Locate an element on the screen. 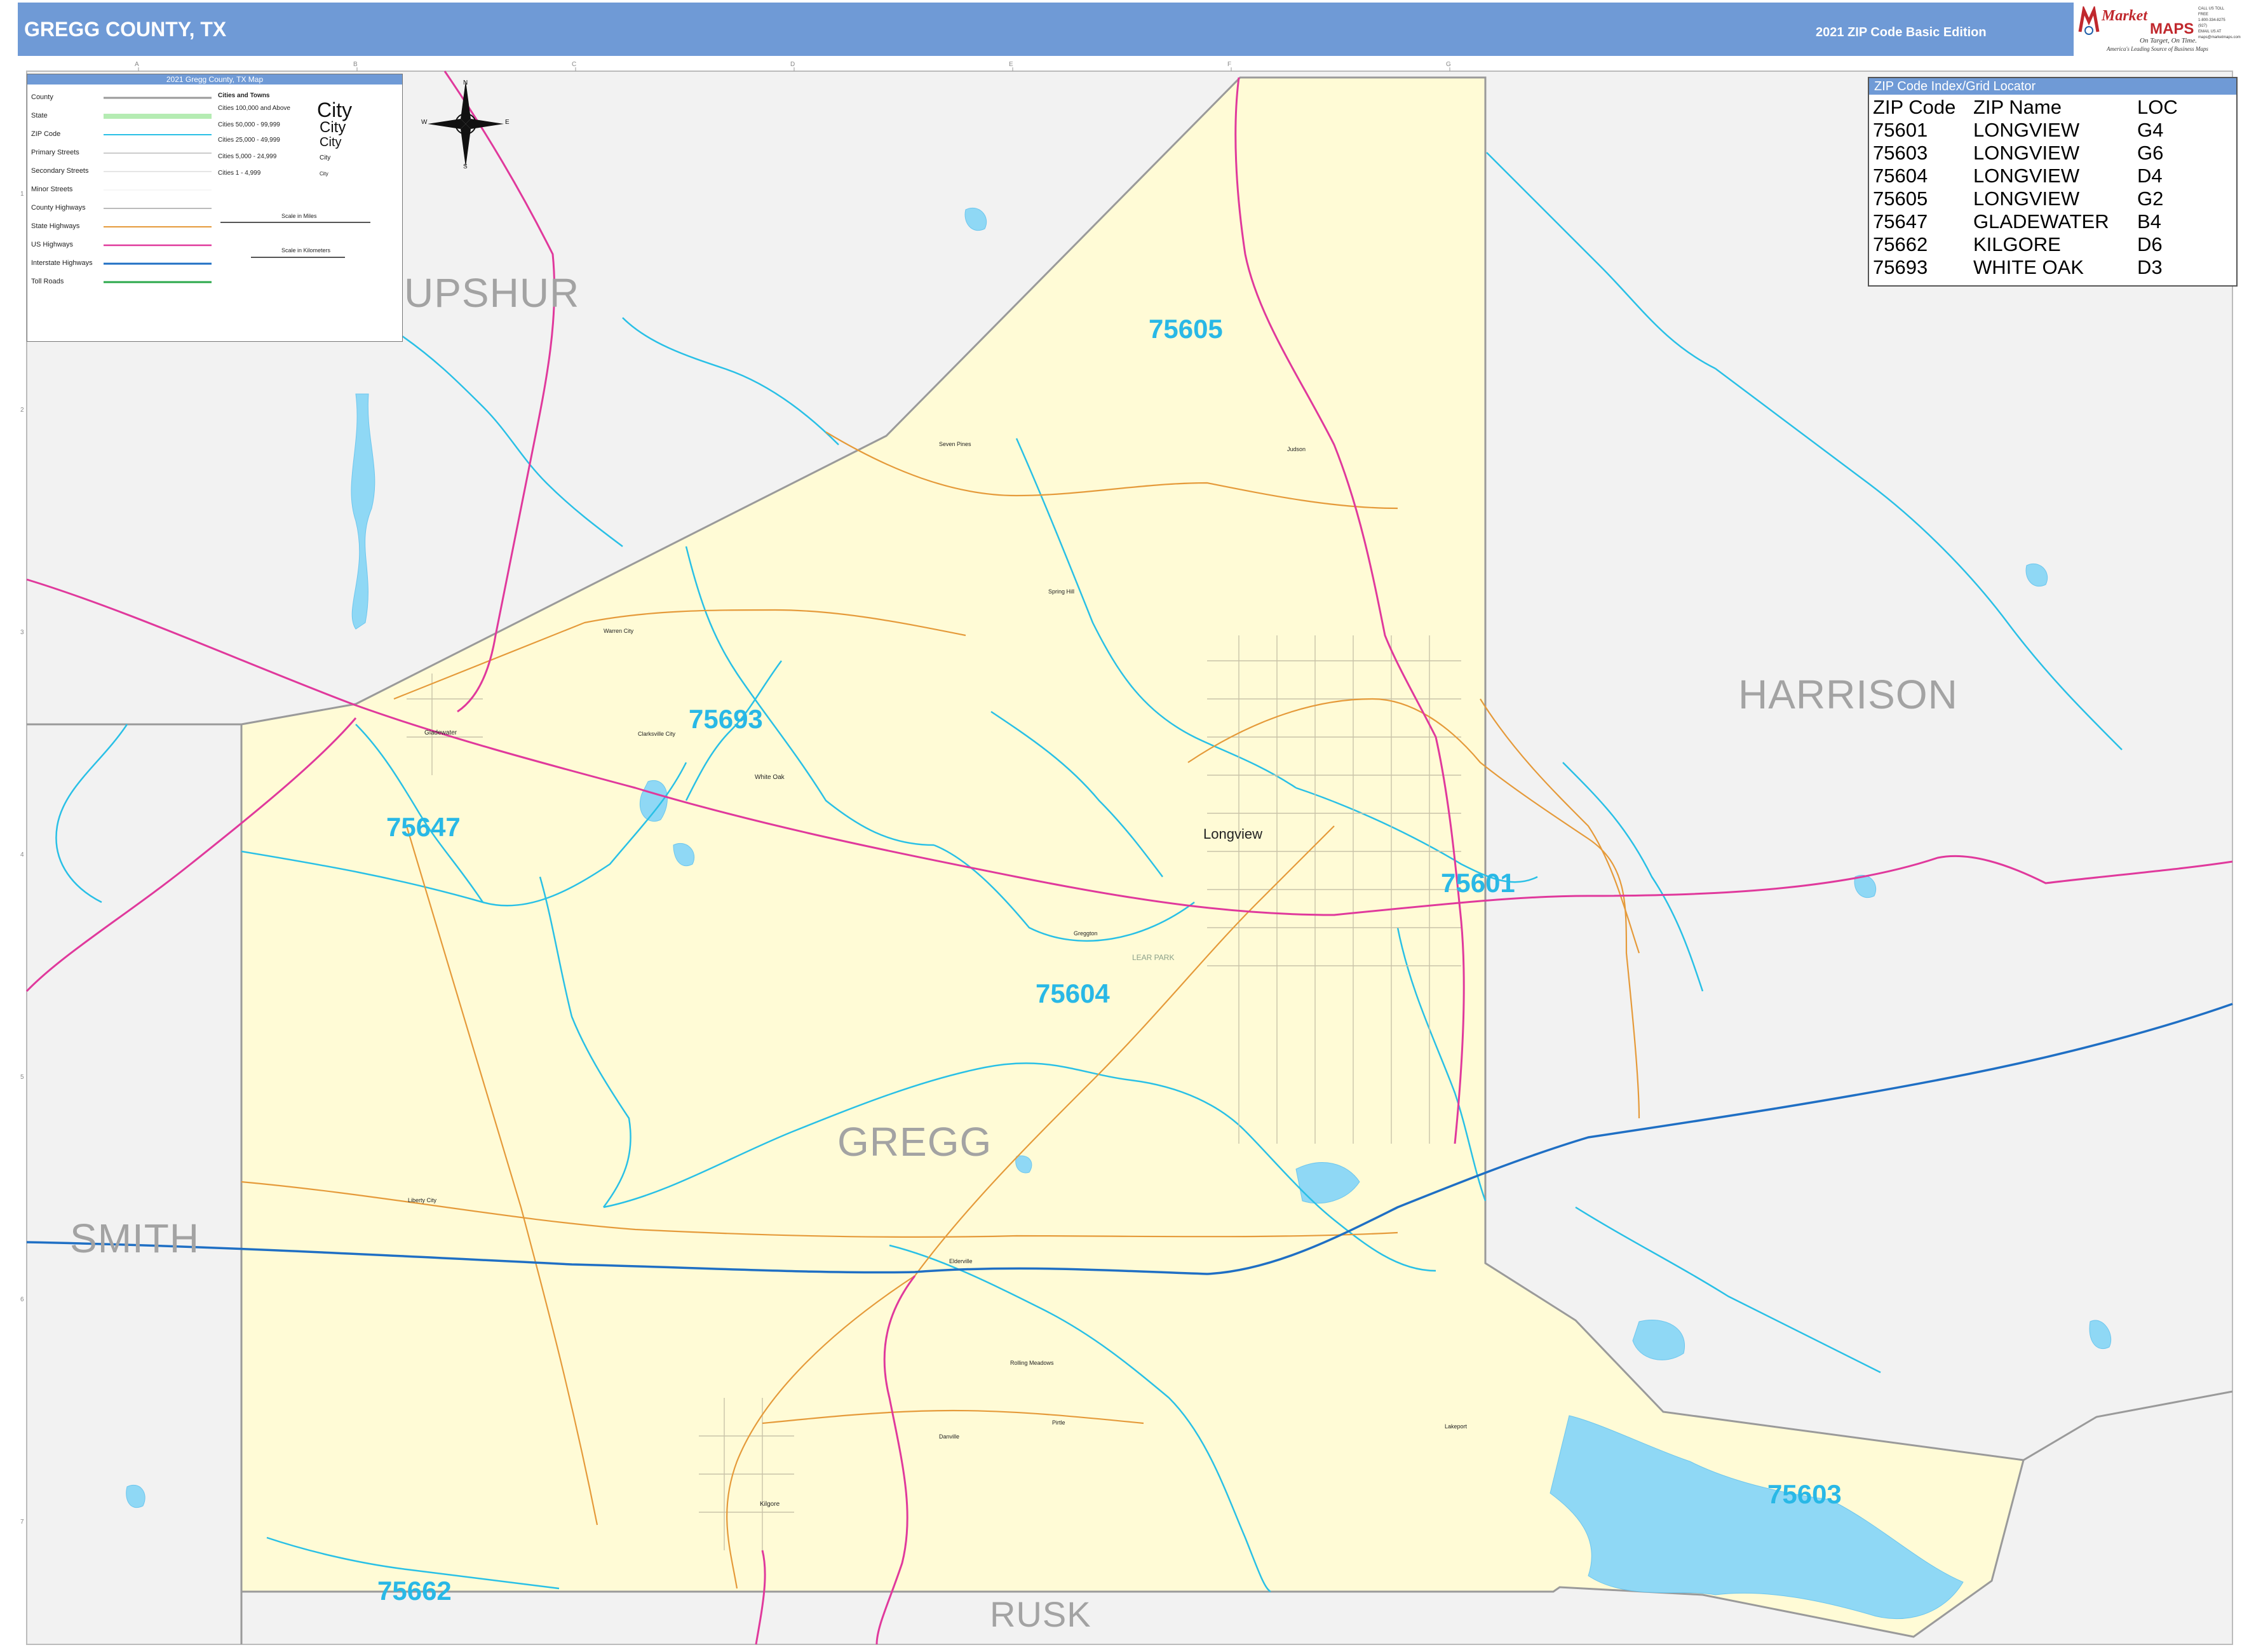  logo-brand-maps: MAPS is located at coordinates (2172, 29).